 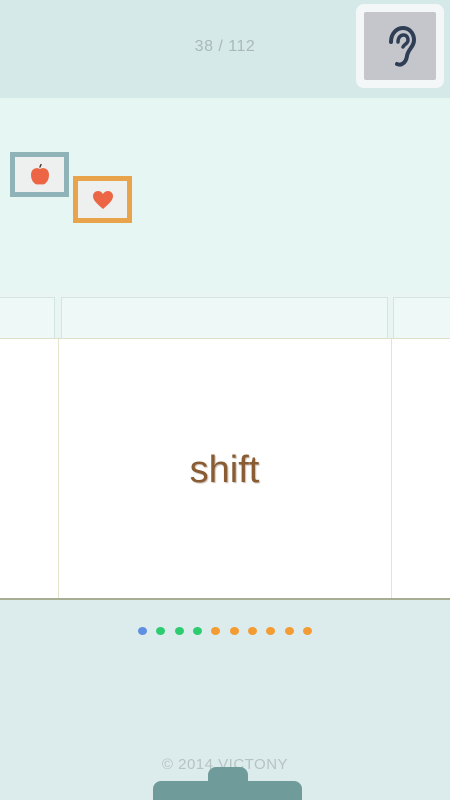 I want to click on heart-picture-frame, so click(x=102, y=199).